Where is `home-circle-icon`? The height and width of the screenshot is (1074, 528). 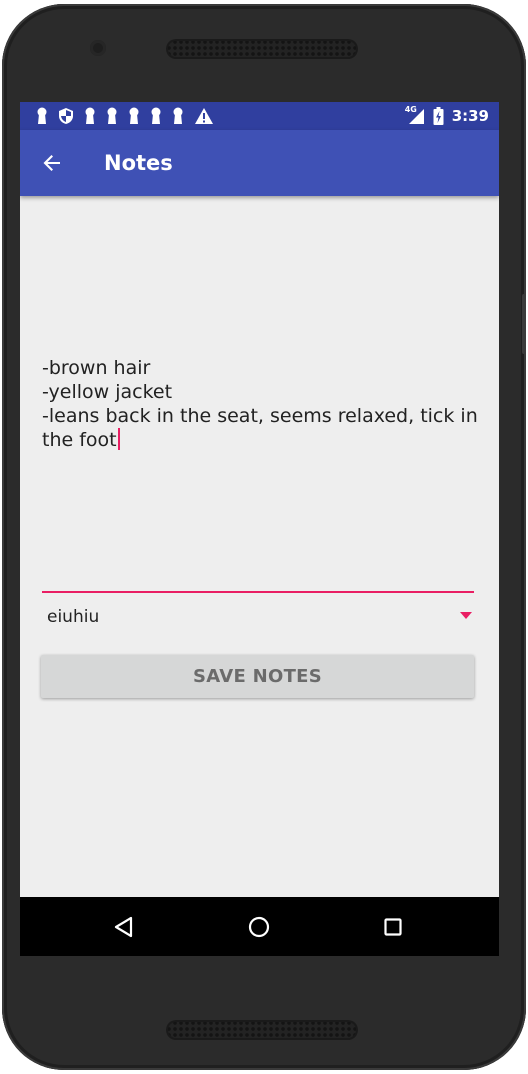
home-circle-icon is located at coordinates (259, 927).